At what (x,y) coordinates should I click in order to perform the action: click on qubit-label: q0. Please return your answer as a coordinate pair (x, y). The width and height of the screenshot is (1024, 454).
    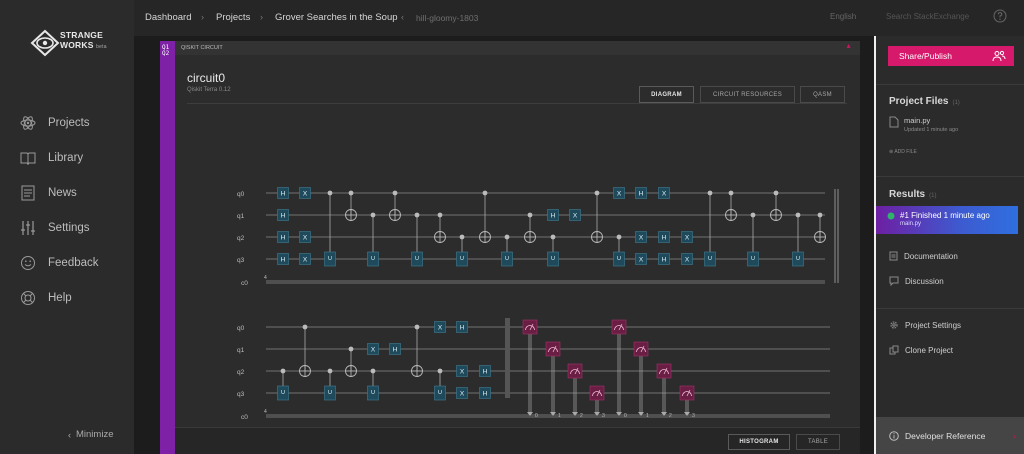
    Looking at the image, I should click on (241, 194).